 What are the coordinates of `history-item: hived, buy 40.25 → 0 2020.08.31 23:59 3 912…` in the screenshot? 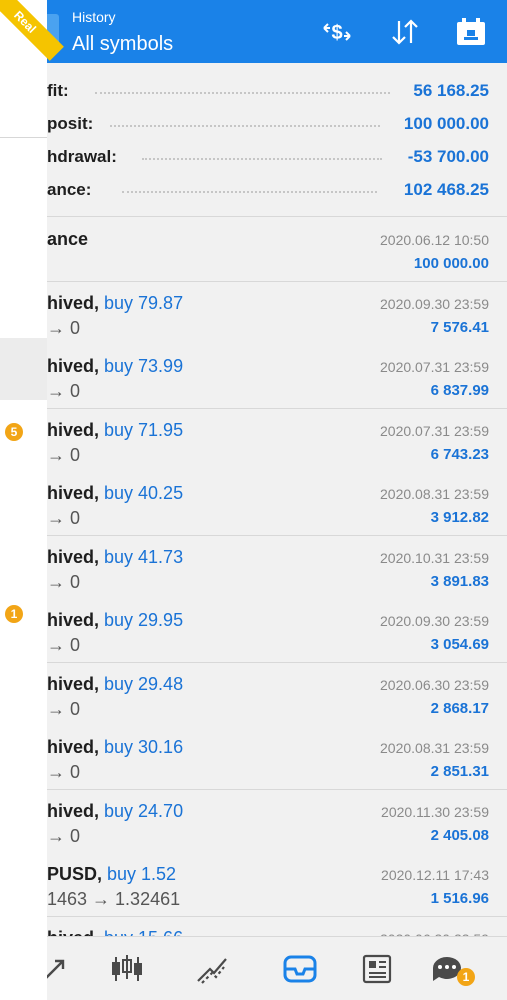 It's located at (277, 504).